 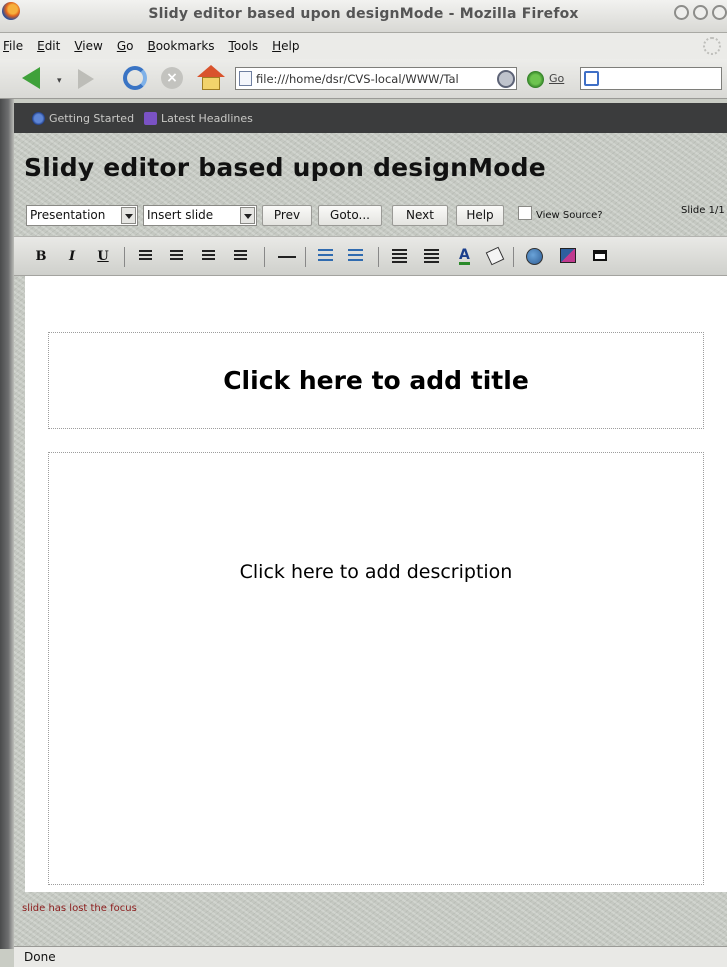 What do you see at coordinates (211, 71) in the screenshot?
I see `home-roof-shape` at bounding box center [211, 71].